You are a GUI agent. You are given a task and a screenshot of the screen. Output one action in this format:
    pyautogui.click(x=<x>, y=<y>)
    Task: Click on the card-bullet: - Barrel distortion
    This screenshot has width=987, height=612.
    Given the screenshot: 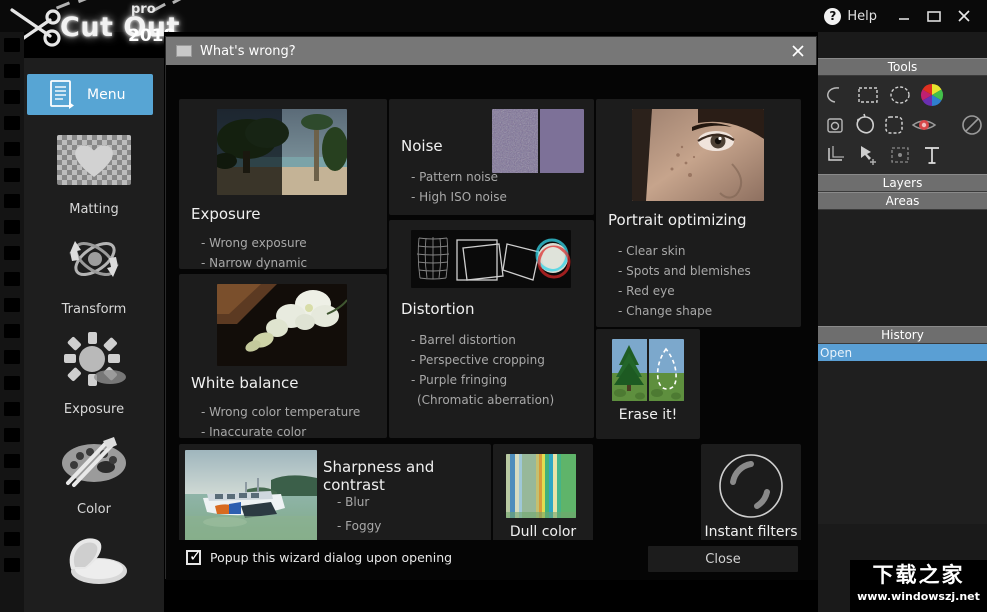 What is the action you would take?
    pyautogui.click(x=463, y=340)
    